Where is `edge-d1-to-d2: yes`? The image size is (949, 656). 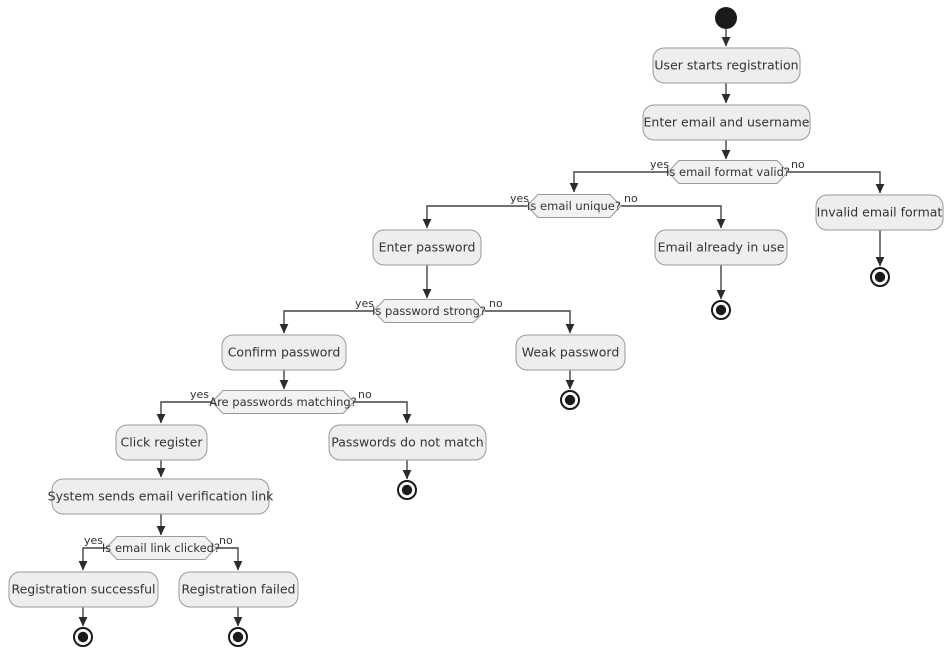 edge-d1-to-d2: yes is located at coordinates (619, 175).